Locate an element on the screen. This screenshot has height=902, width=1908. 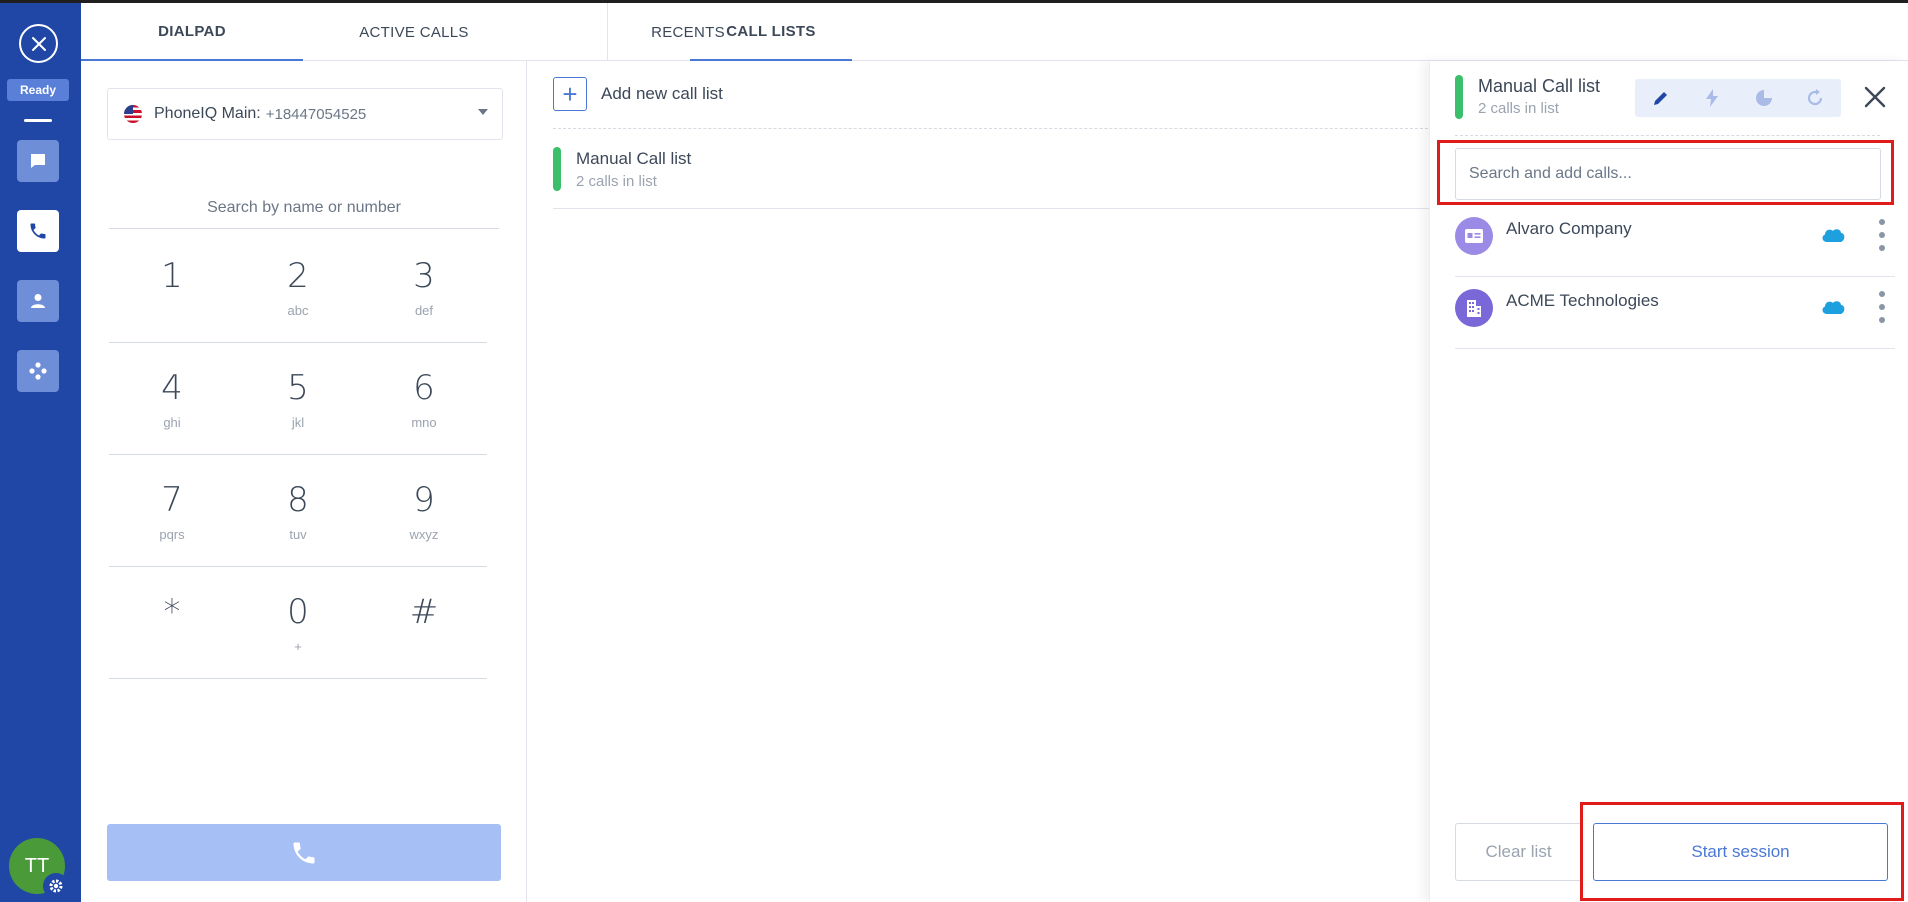
tab-dialpad: DIALPAD is located at coordinates (192, 32).